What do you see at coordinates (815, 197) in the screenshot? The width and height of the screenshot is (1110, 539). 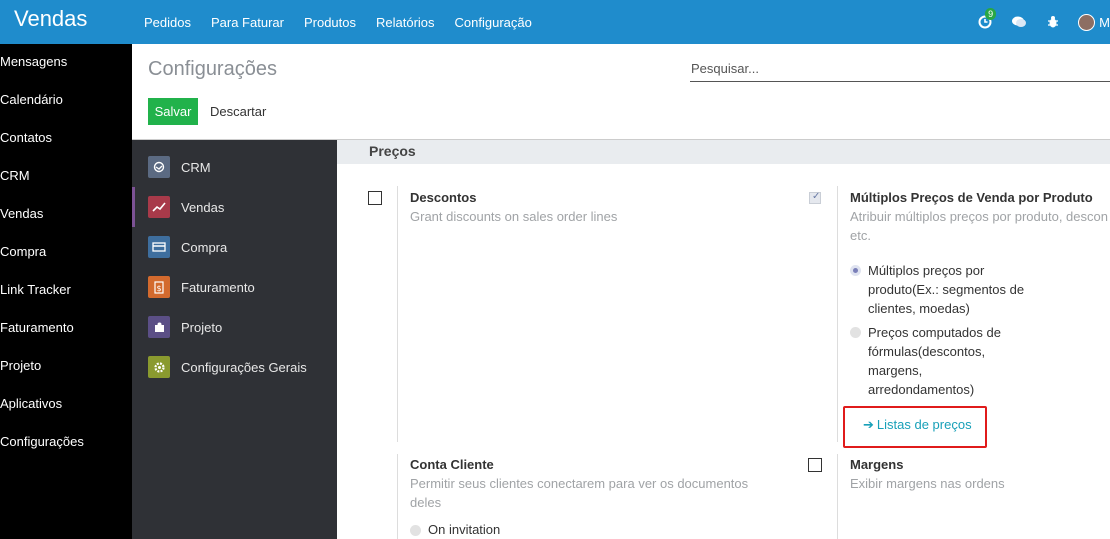 I see `multi-prices-checkbox` at bounding box center [815, 197].